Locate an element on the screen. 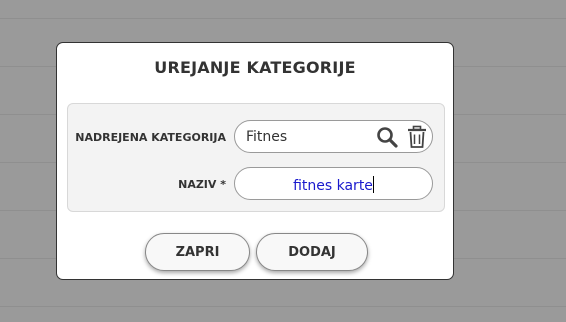 Image resolution: width=566 pixels, height=322 pixels. parent-category-value: Fitnes is located at coordinates (267, 137).